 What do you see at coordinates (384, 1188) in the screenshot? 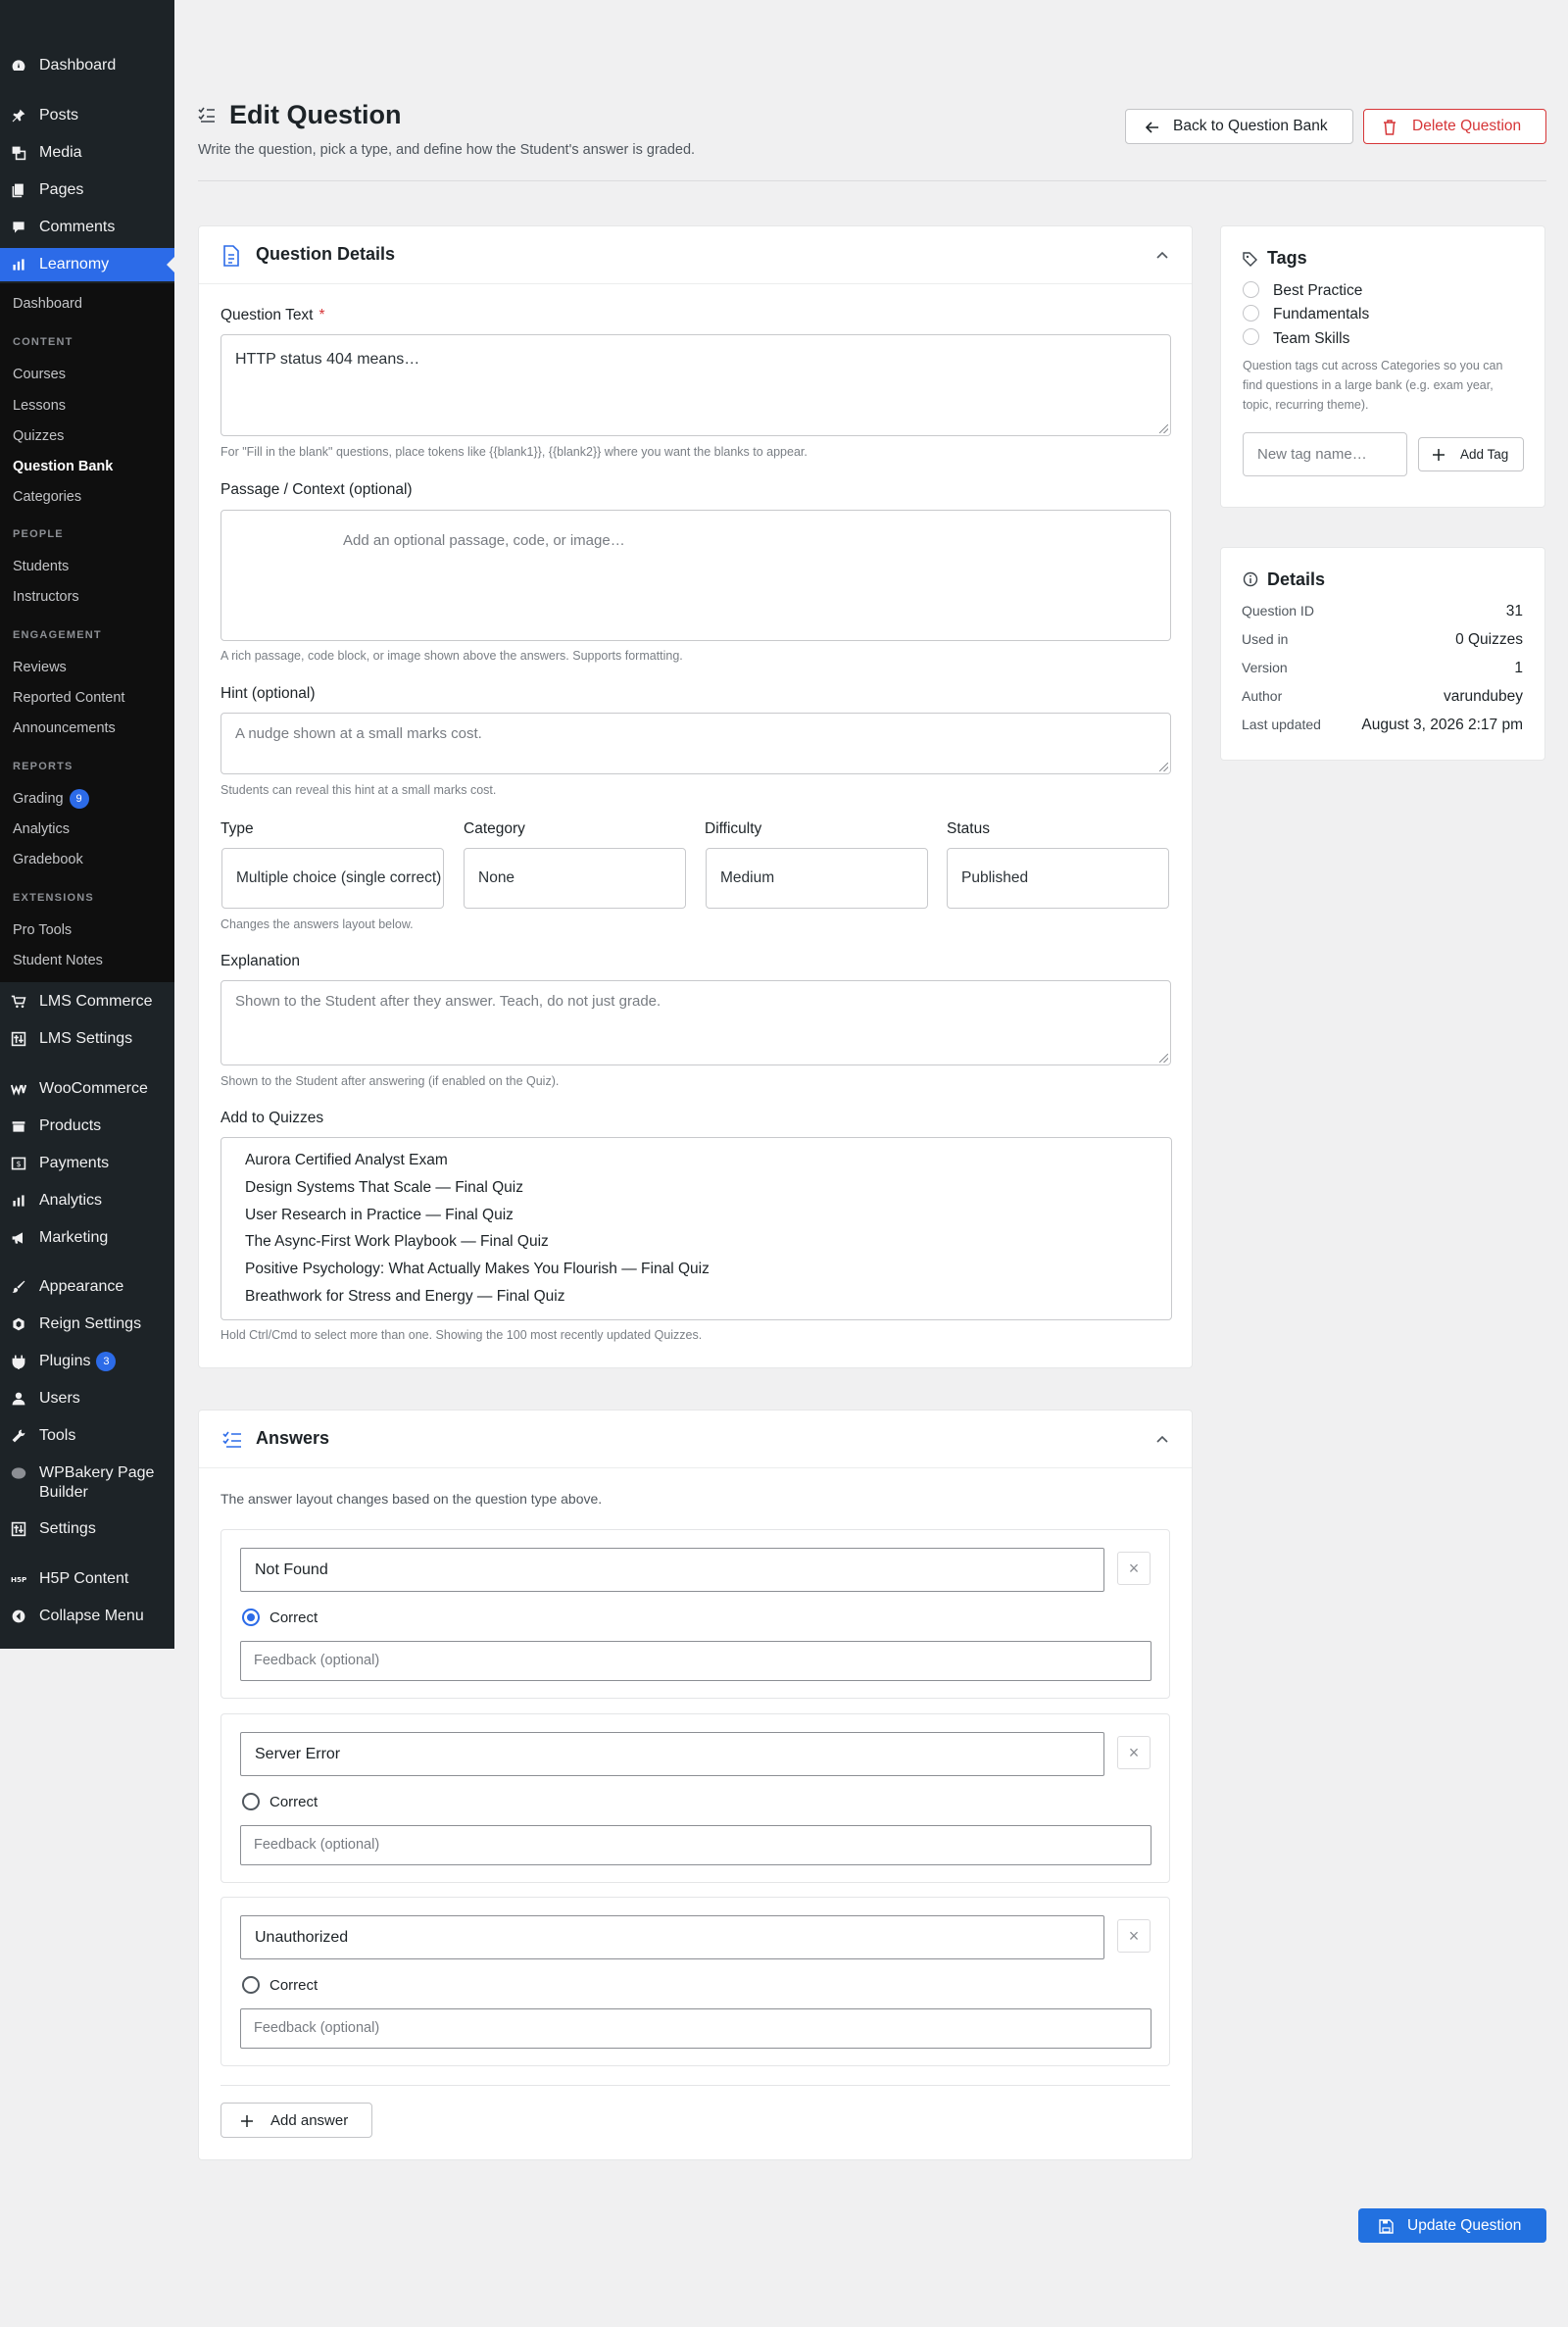
I see `quiz-option: Design Systems That Scale — Final Quiz` at bounding box center [384, 1188].